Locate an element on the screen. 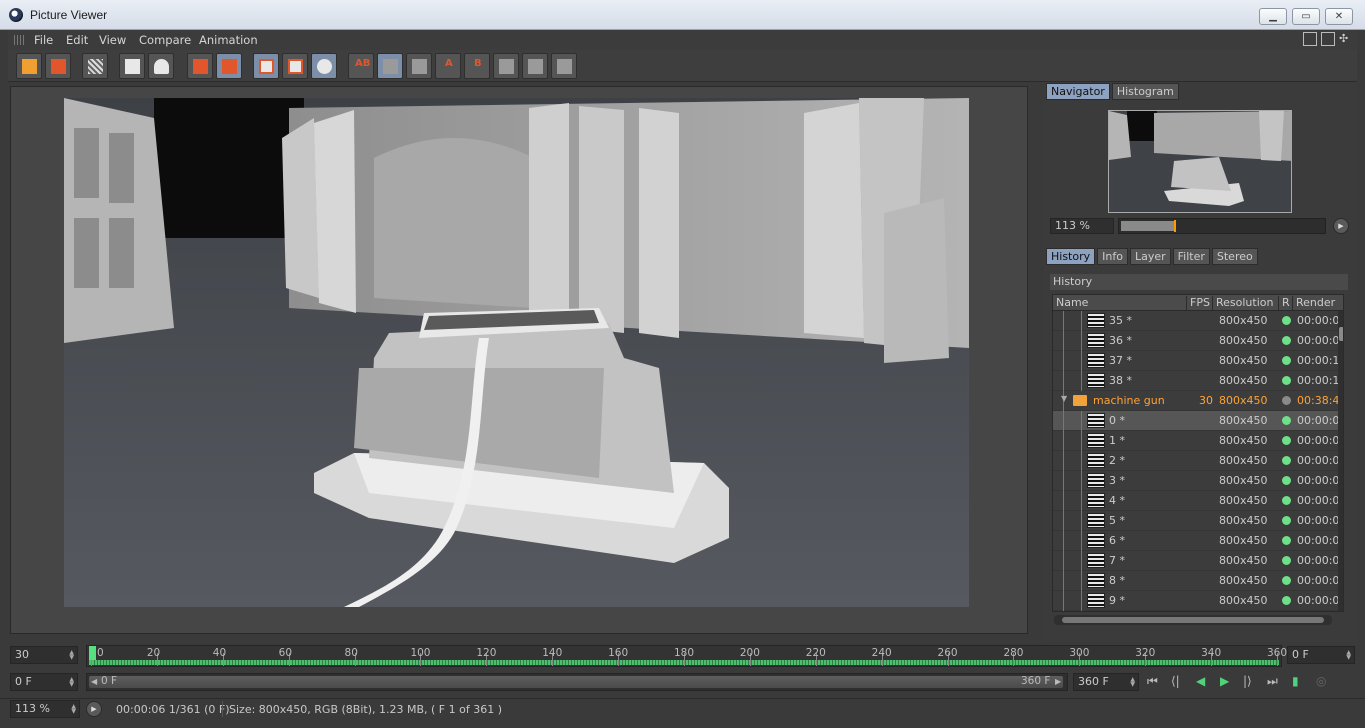  history-row: 0 * 800x450 00:00:0 is located at coordinates (1198, 421).